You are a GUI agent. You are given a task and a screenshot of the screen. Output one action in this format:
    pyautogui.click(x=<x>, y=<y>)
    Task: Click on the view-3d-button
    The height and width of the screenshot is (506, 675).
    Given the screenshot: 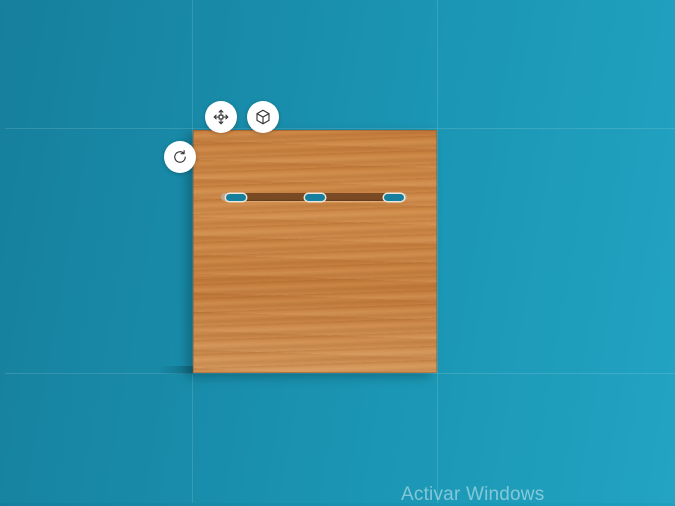 What is the action you would take?
    pyautogui.click(x=263, y=117)
    